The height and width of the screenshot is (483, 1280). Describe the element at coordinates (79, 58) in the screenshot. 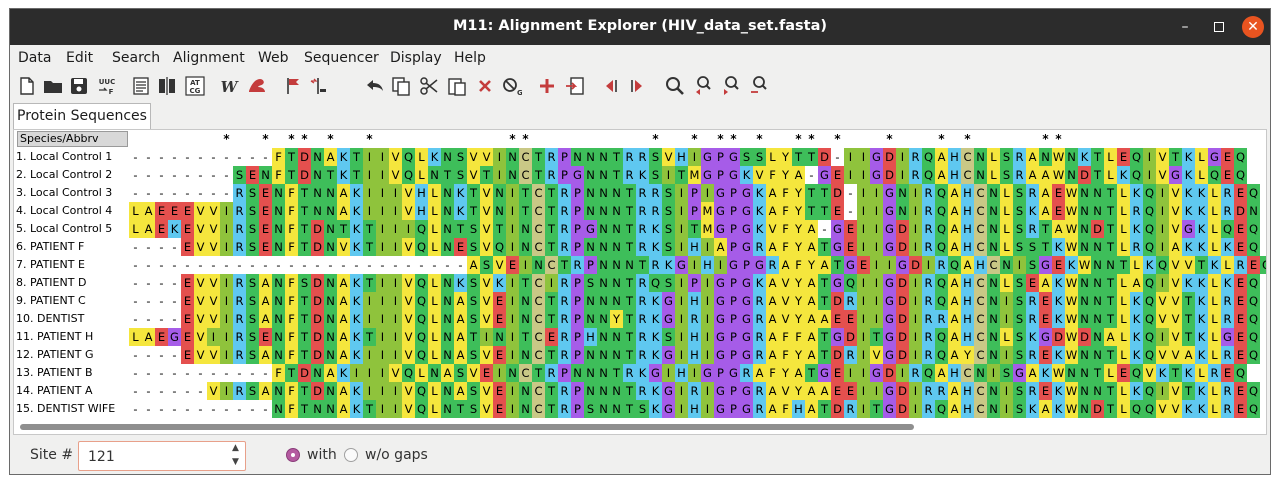

I see `menu-edit: Edit` at that location.